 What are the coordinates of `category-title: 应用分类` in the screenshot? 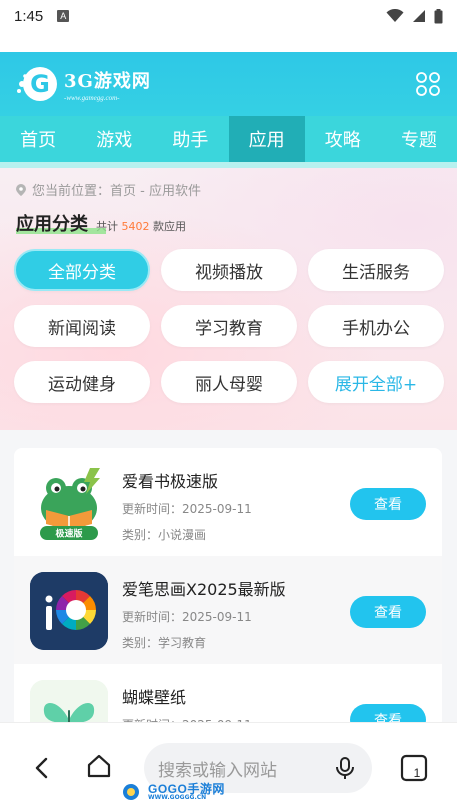 It's located at (61, 223).